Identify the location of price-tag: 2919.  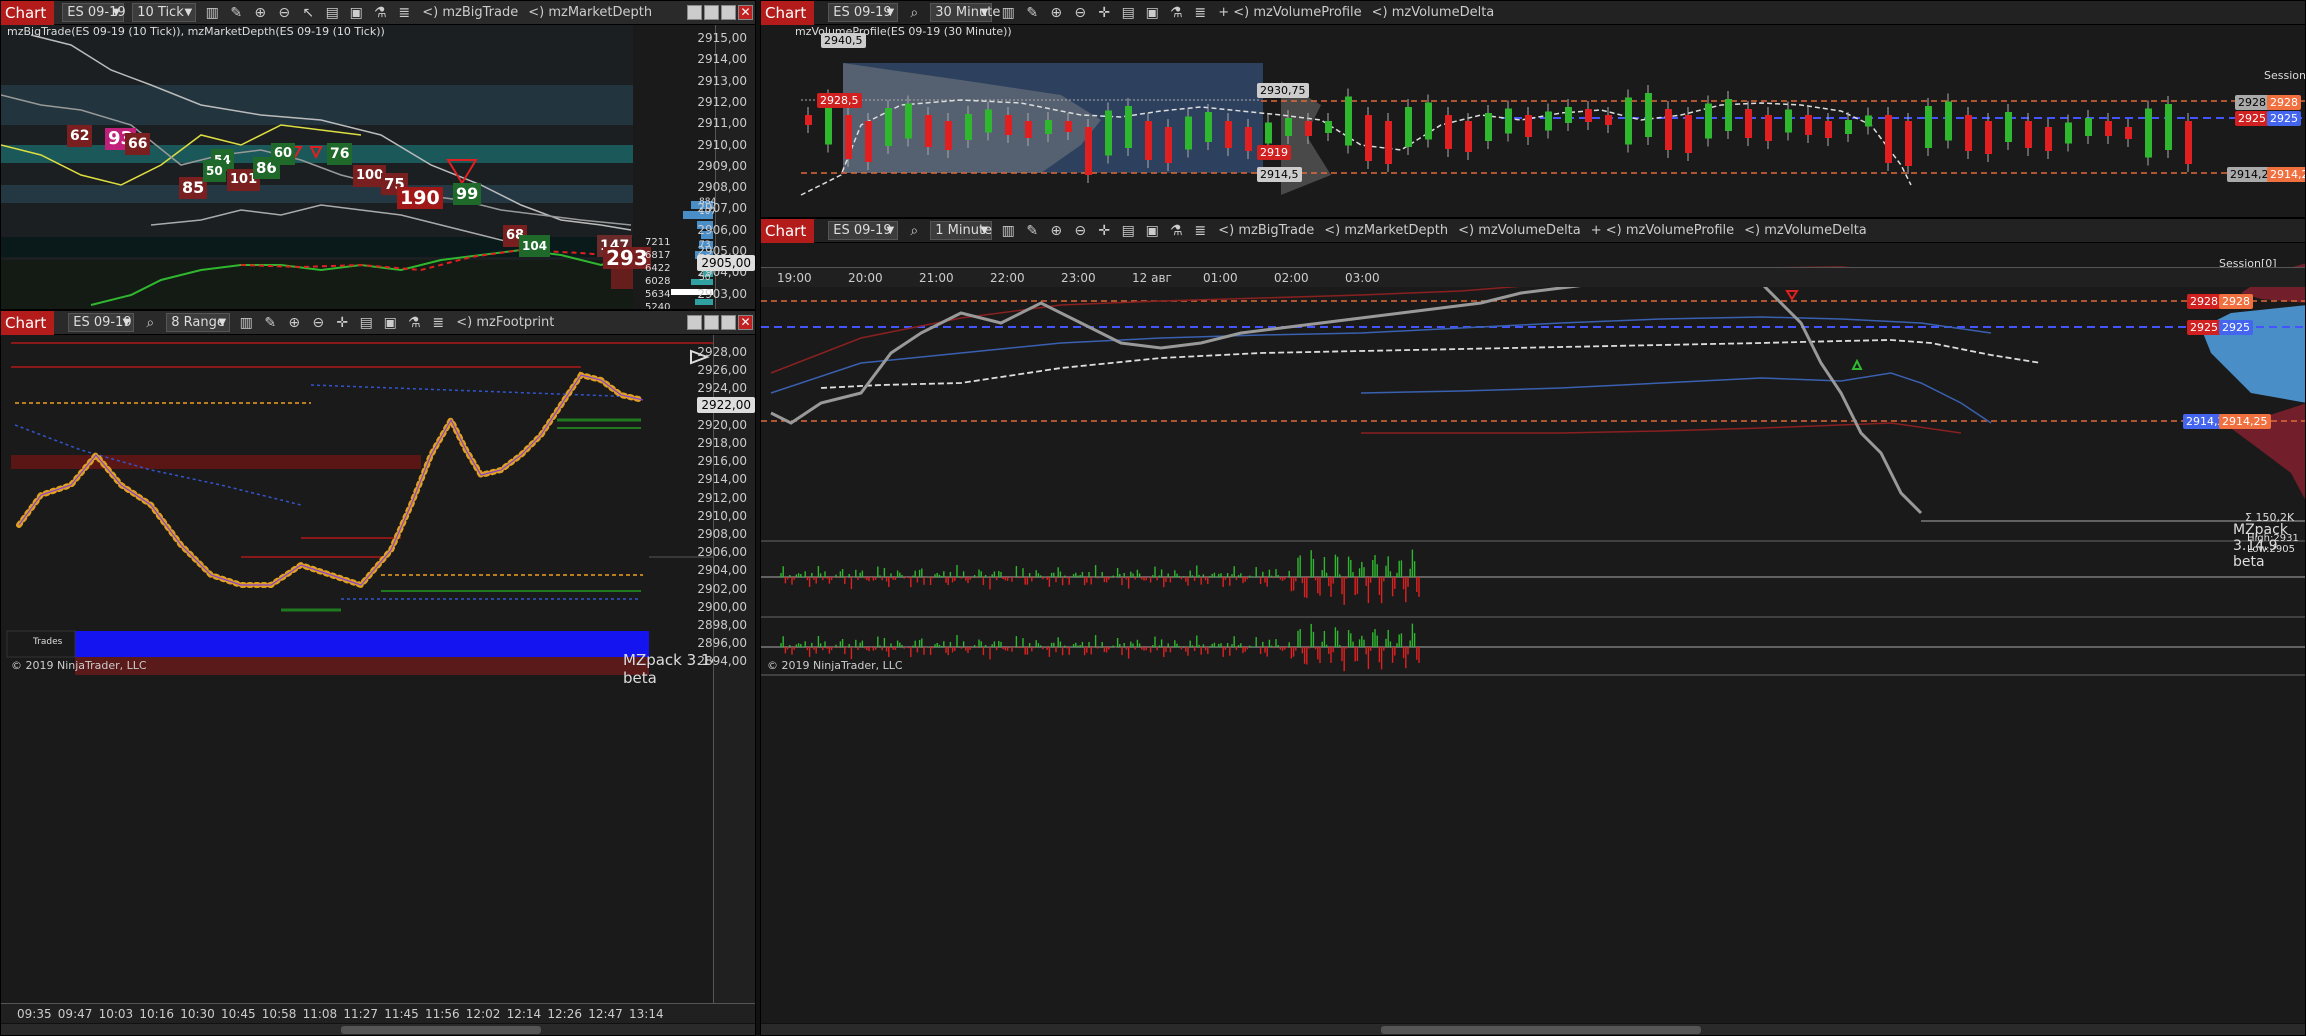
(1274, 152).